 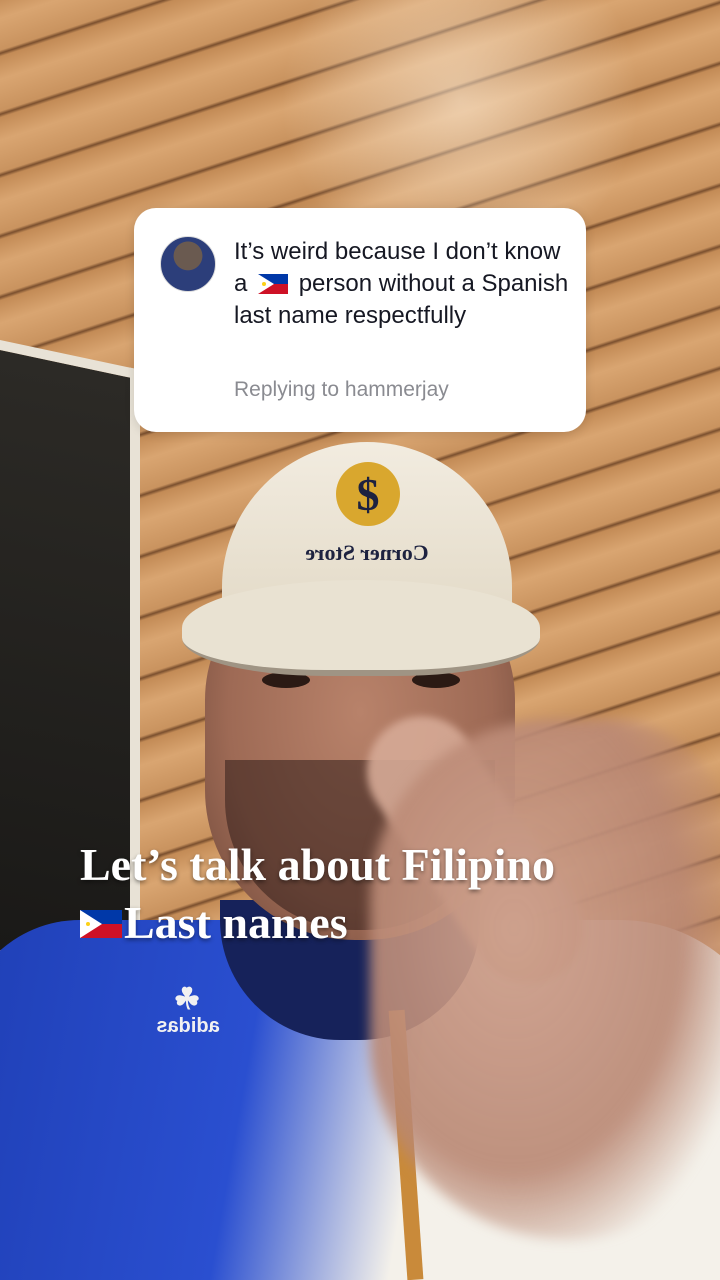 What do you see at coordinates (341, 389) in the screenshot?
I see `replying-to-label: Replying to hammerjay` at bounding box center [341, 389].